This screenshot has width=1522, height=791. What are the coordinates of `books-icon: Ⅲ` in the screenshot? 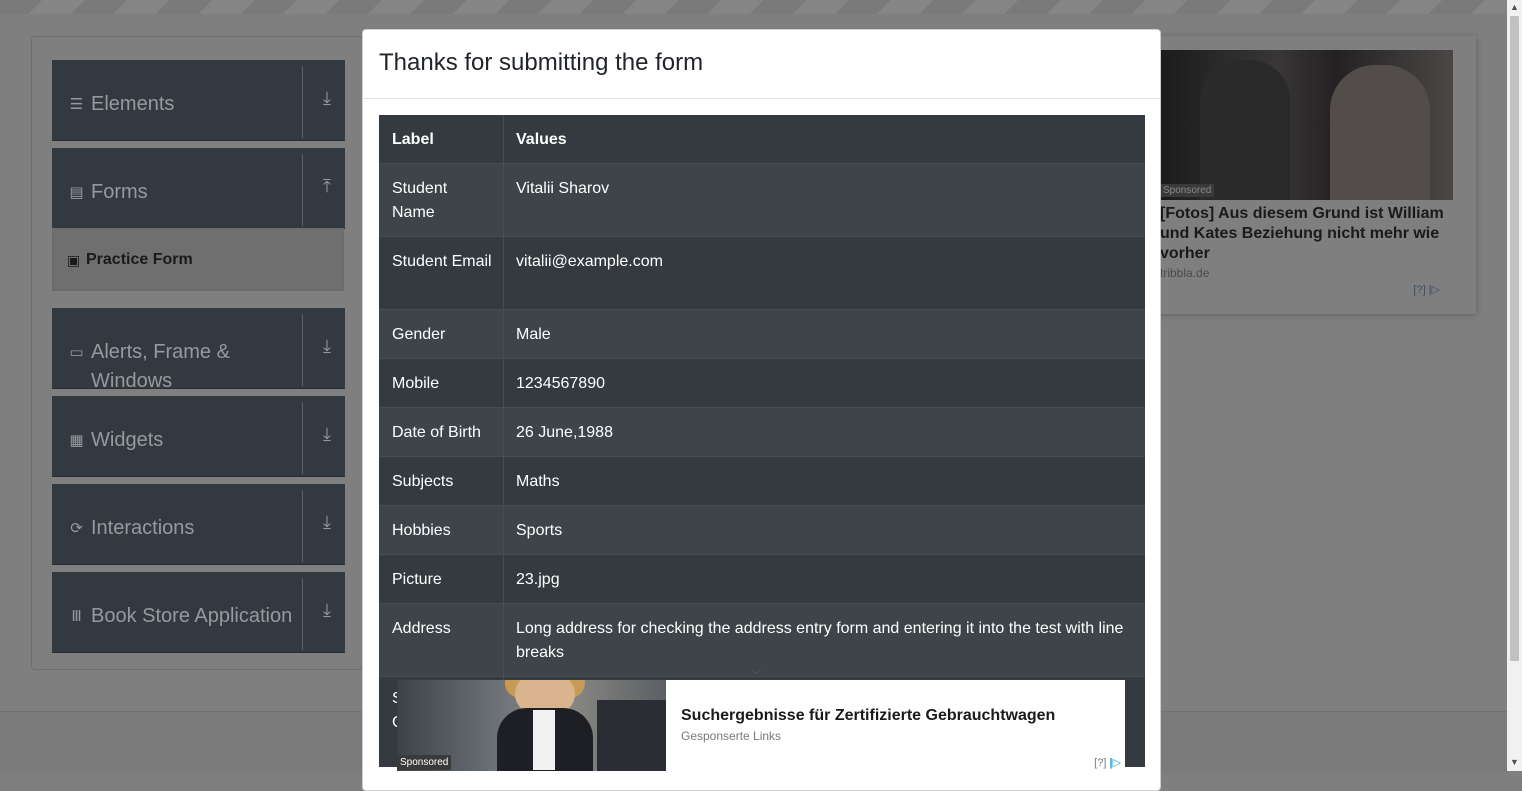 It's located at (76, 616).